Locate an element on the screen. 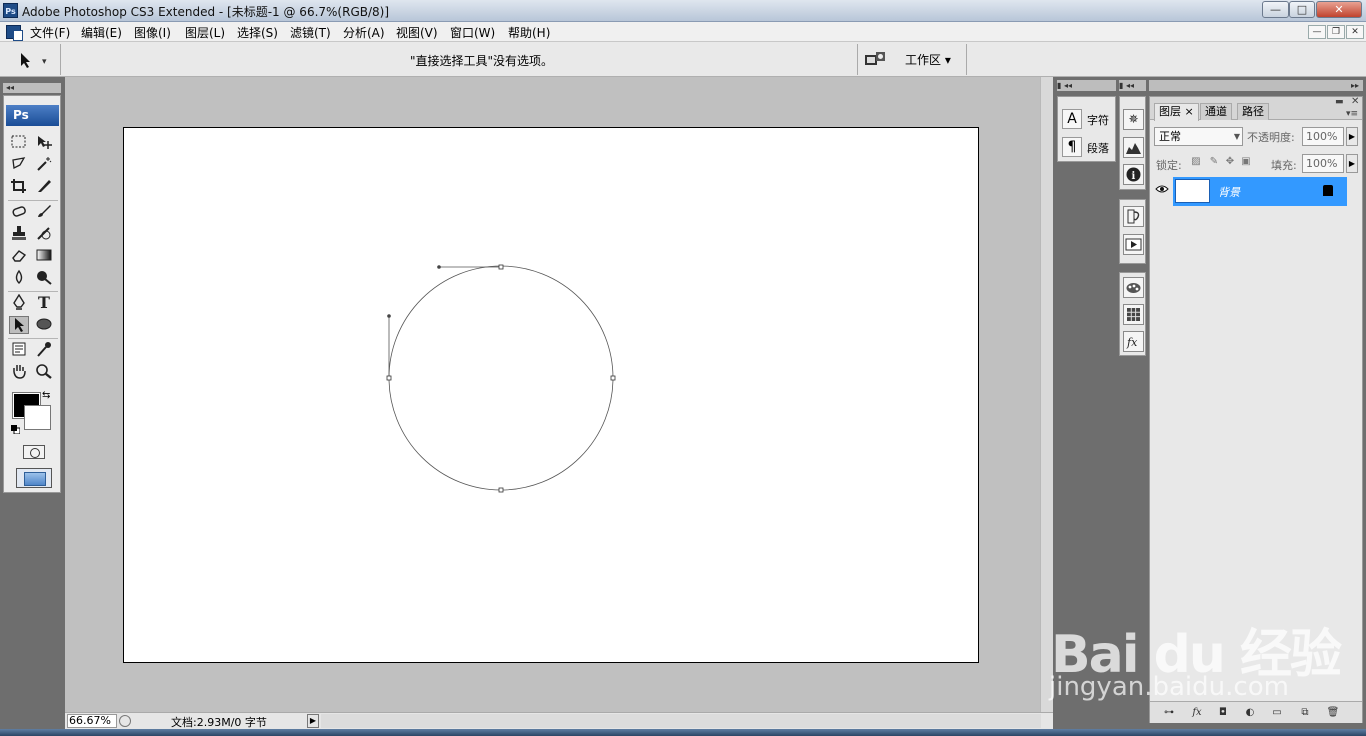 The width and height of the screenshot is (1366, 736). move-tool-icon is located at coordinates (44, 143).